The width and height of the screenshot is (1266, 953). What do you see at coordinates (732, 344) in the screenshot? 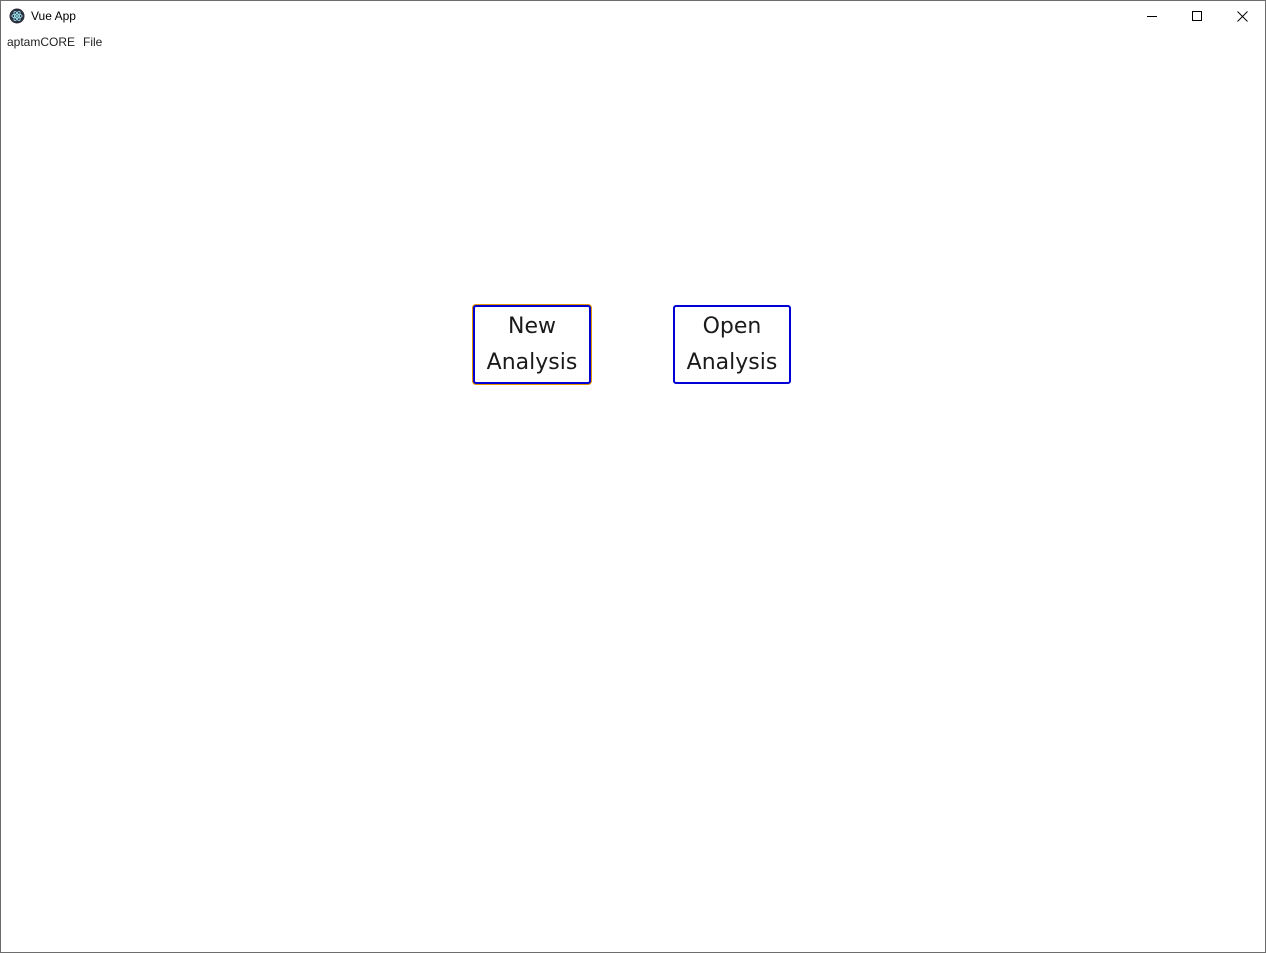
I see `open-analysis-button: Open Analysis` at bounding box center [732, 344].